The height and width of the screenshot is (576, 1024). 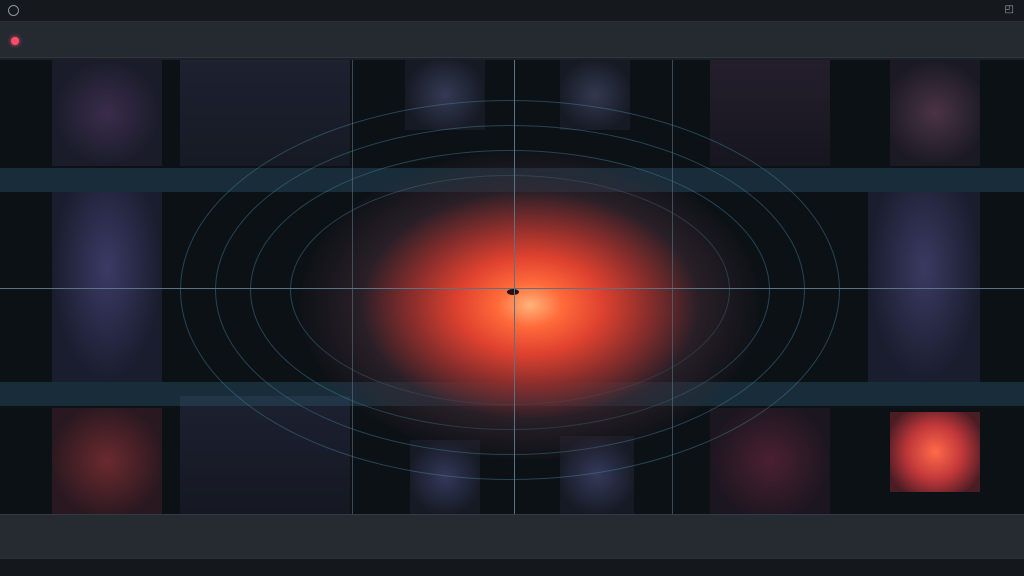 I want to click on tile-mid-right, so click(x=924, y=287).